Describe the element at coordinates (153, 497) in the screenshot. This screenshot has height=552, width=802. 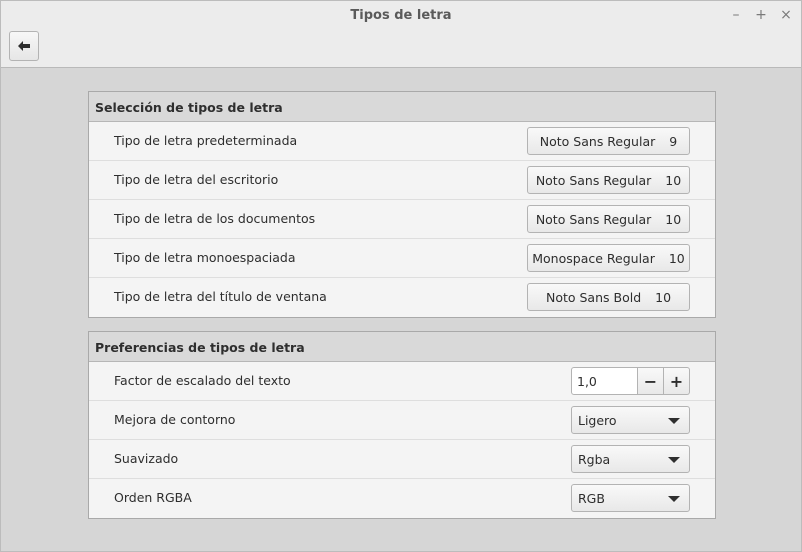
I see `rgba-order-label: Orden RGBA` at that location.